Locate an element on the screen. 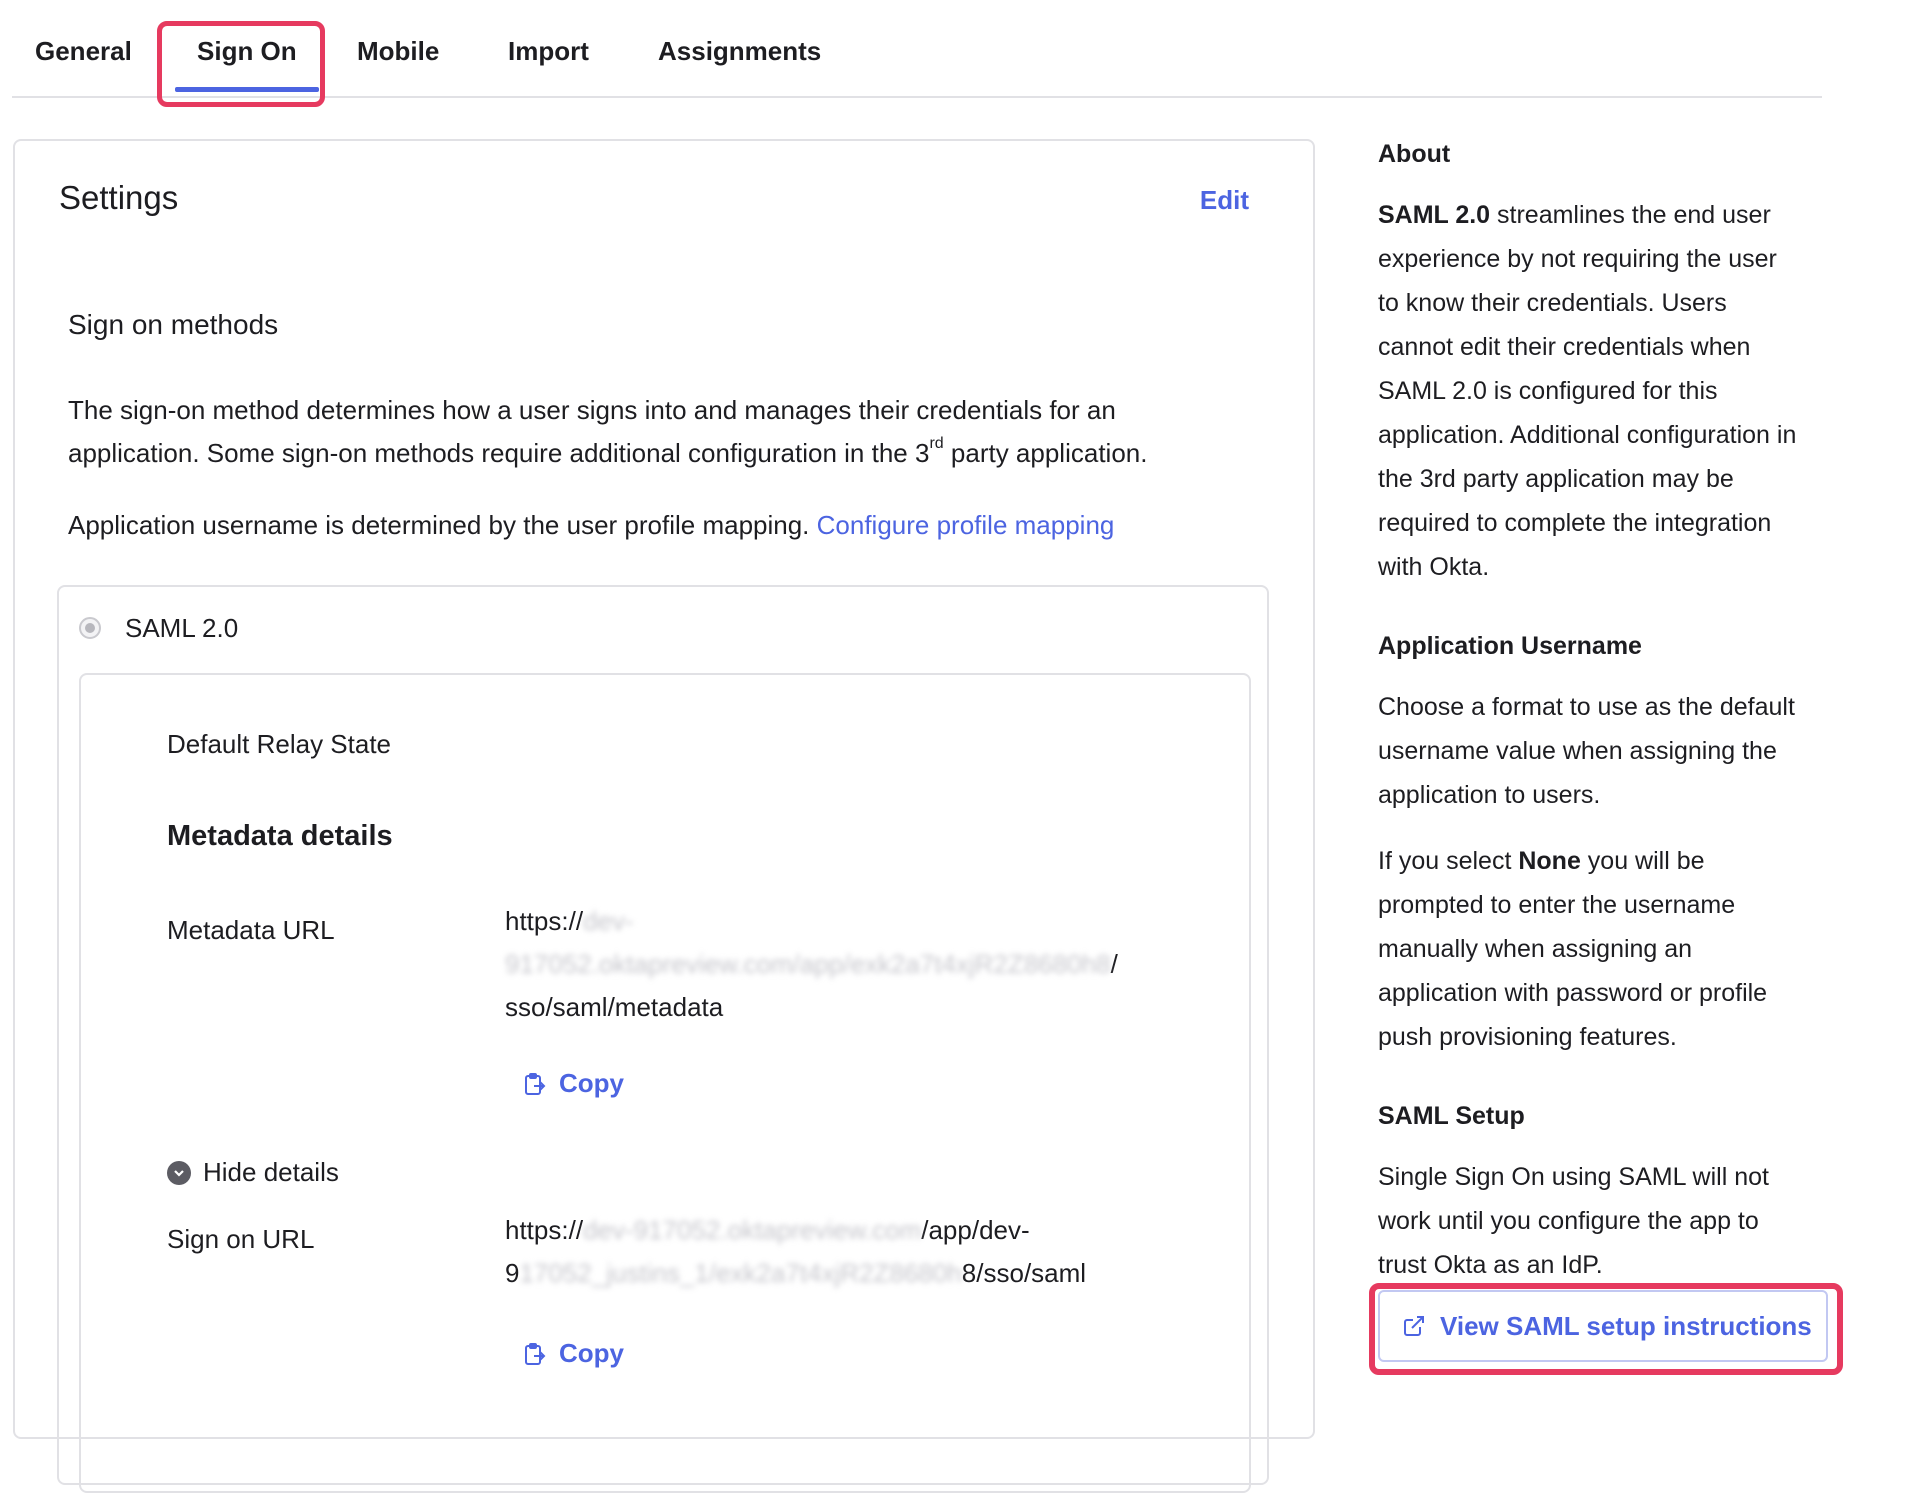 The image size is (1922, 1493). hide-details-toggle: Hide details is located at coordinates (253, 1172).